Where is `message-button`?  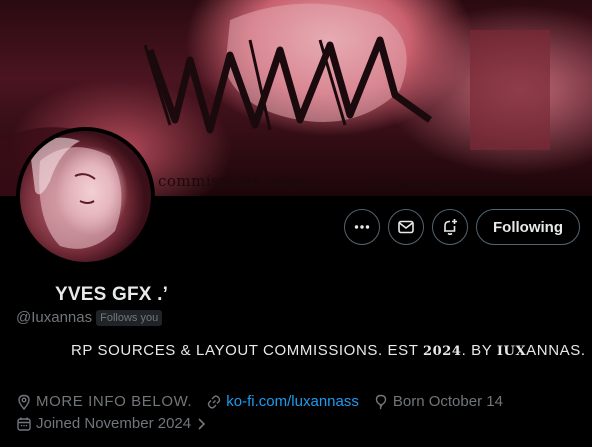 message-button is located at coordinates (406, 227).